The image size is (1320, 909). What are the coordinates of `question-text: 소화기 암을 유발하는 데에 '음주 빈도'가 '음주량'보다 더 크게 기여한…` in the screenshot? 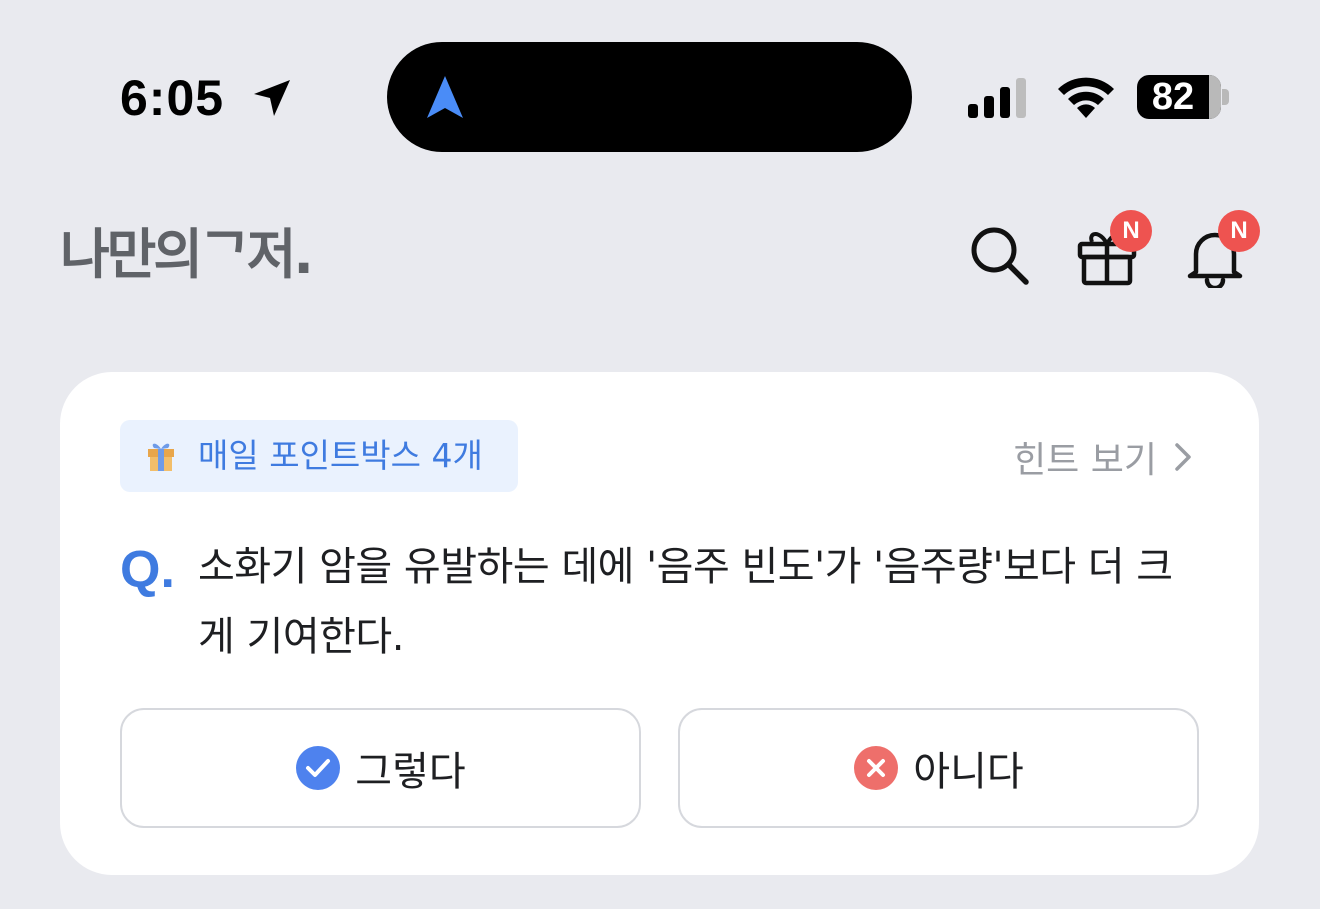 It's located at (685, 602).